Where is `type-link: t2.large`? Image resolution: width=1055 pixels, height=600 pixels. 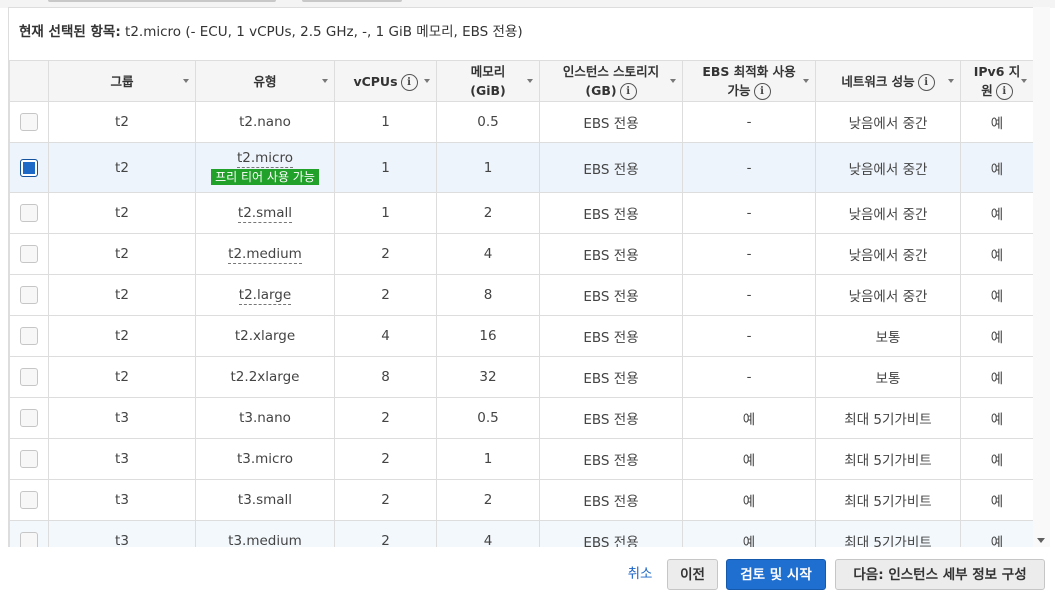
type-link: t2.large is located at coordinates (265, 296).